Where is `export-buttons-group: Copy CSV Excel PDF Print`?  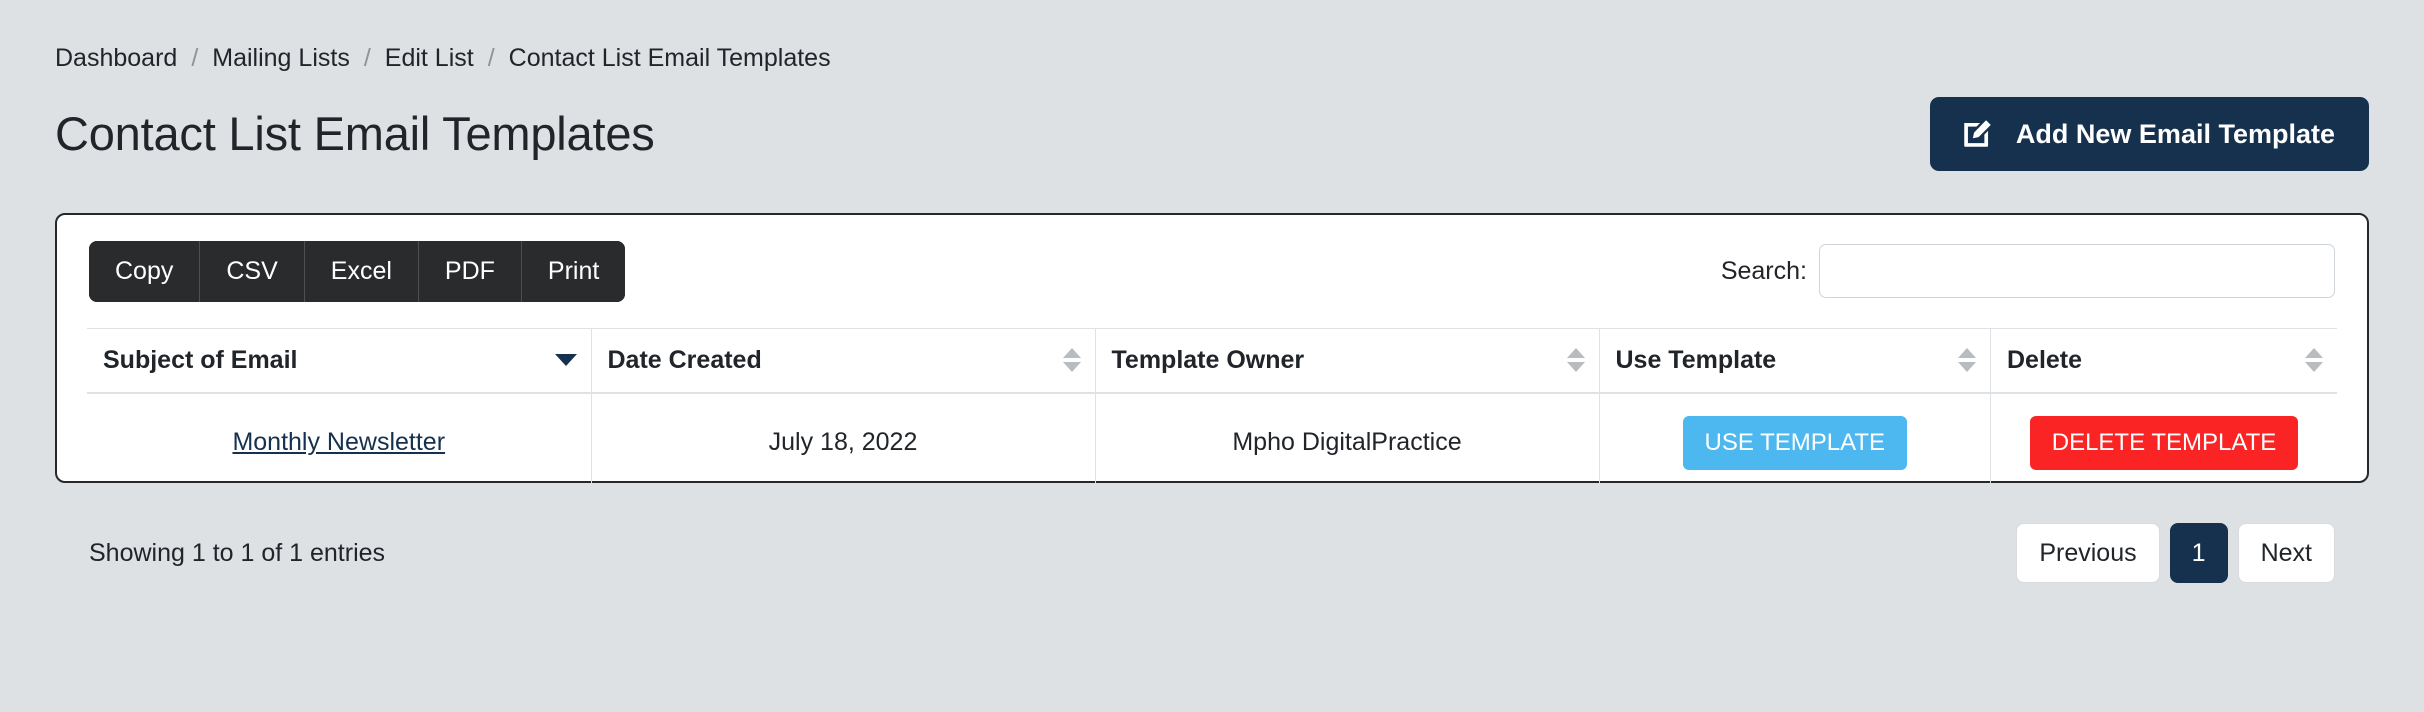
export-buttons-group: Copy CSV Excel PDF Print is located at coordinates (357, 271).